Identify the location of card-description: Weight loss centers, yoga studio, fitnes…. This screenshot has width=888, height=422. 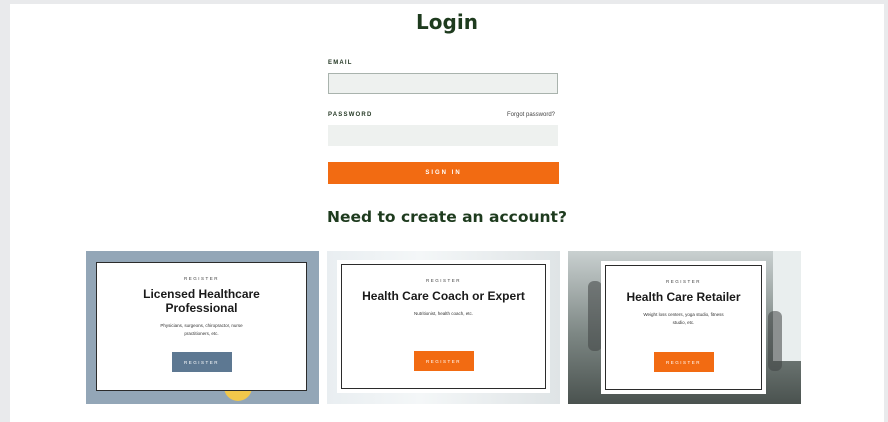
(683, 318).